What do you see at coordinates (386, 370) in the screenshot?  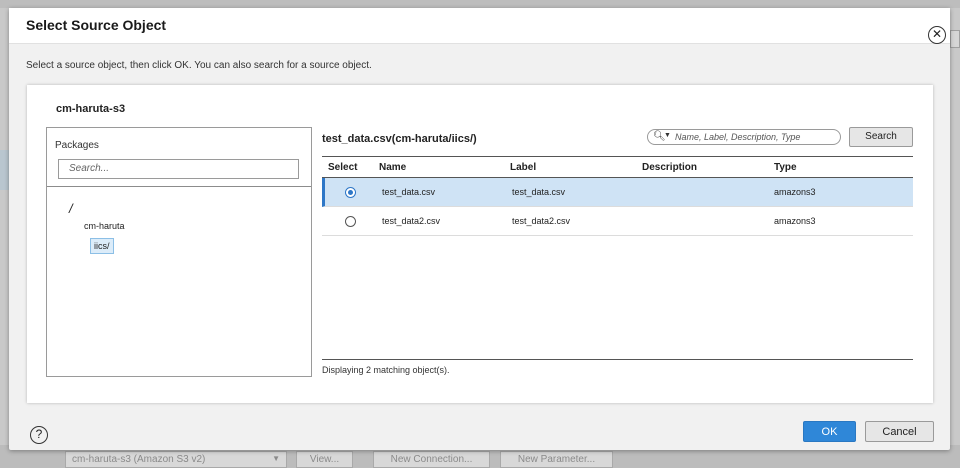 I see `match-count-text: Displaying 2 matching object(s).` at bounding box center [386, 370].